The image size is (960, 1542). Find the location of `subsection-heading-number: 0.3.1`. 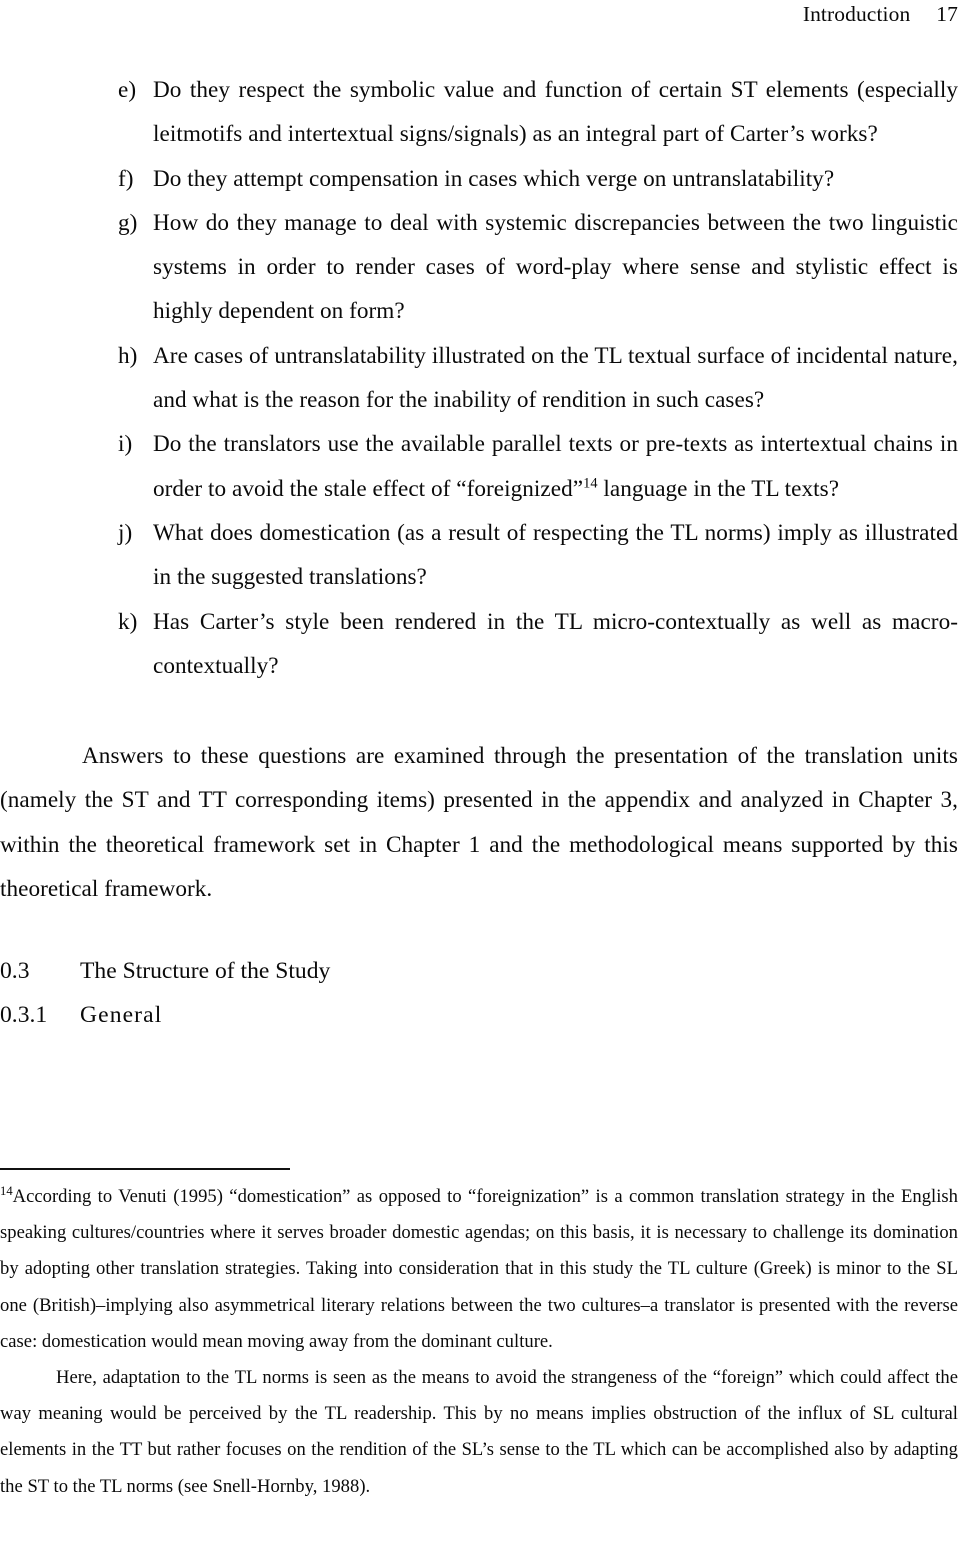

subsection-heading-number: 0.3.1 is located at coordinates (24, 1015).